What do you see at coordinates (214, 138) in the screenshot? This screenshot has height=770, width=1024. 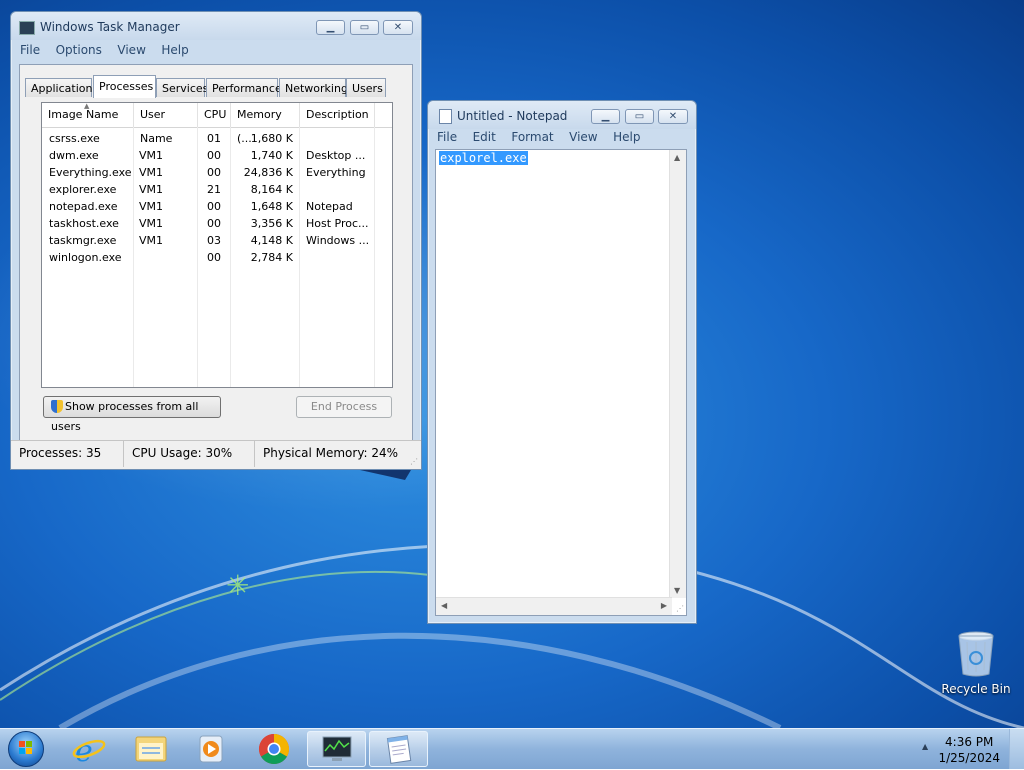 I see `cell-cpu: 01` at bounding box center [214, 138].